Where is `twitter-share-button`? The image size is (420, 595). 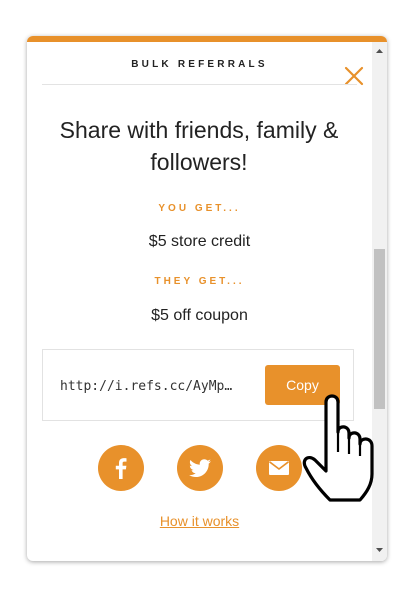
twitter-share-button is located at coordinates (200, 468).